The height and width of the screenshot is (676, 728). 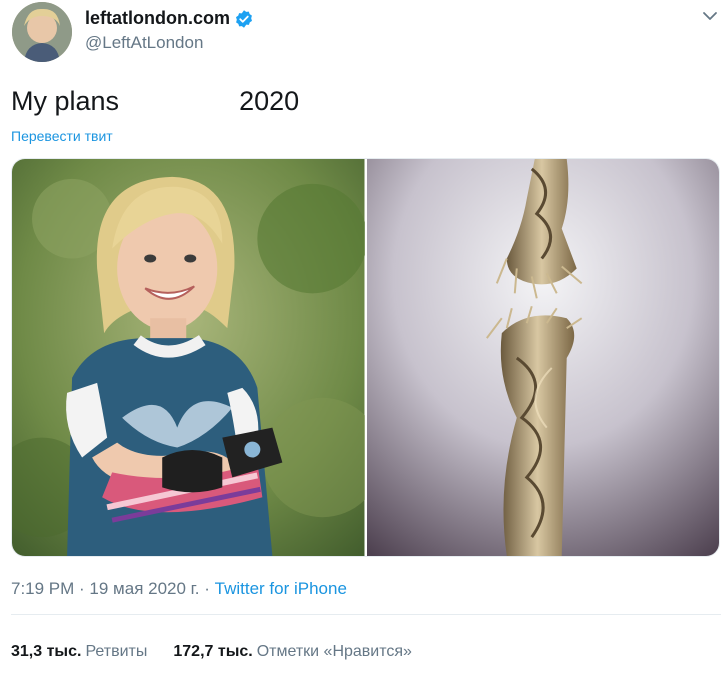 I want to click on name-row: leftatlondon.com, so click(x=169, y=18).